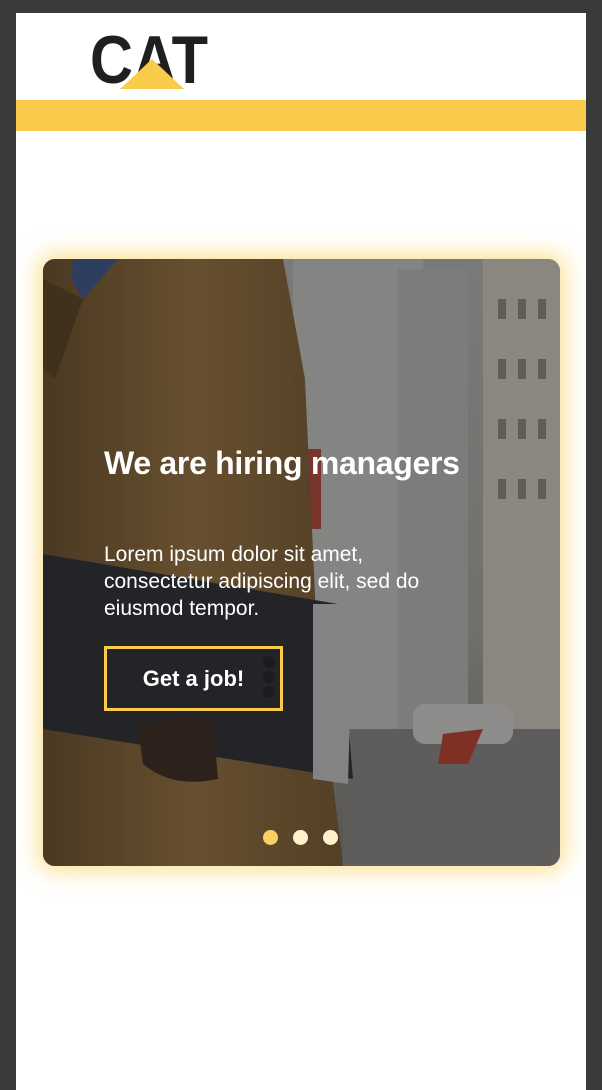  What do you see at coordinates (150, 56) in the screenshot?
I see `cat-logo: CAT` at bounding box center [150, 56].